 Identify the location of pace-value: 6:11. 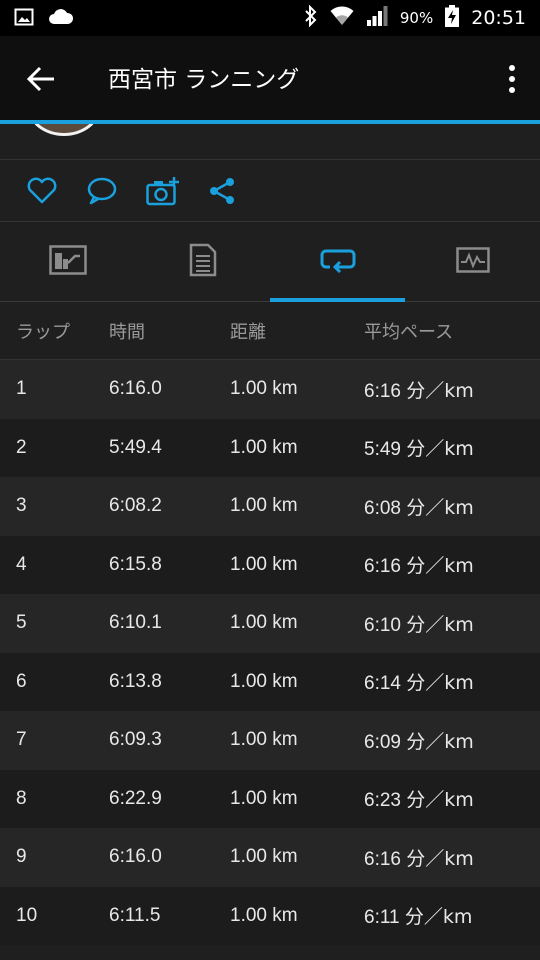
(382, 918).